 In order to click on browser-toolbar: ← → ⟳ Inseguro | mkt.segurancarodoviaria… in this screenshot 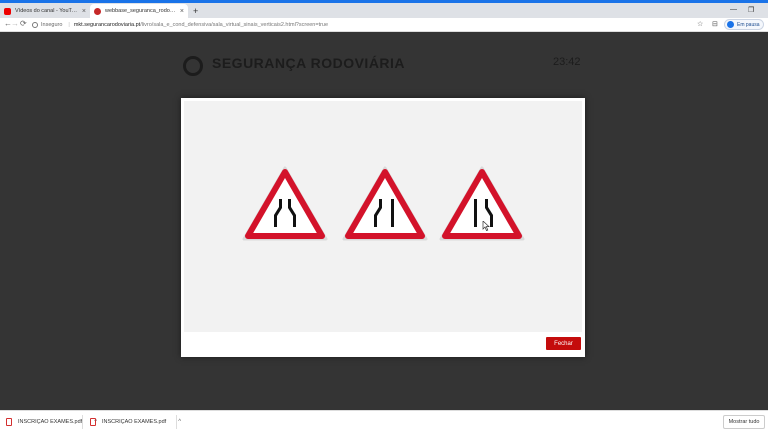, I will do `click(384, 25)`.